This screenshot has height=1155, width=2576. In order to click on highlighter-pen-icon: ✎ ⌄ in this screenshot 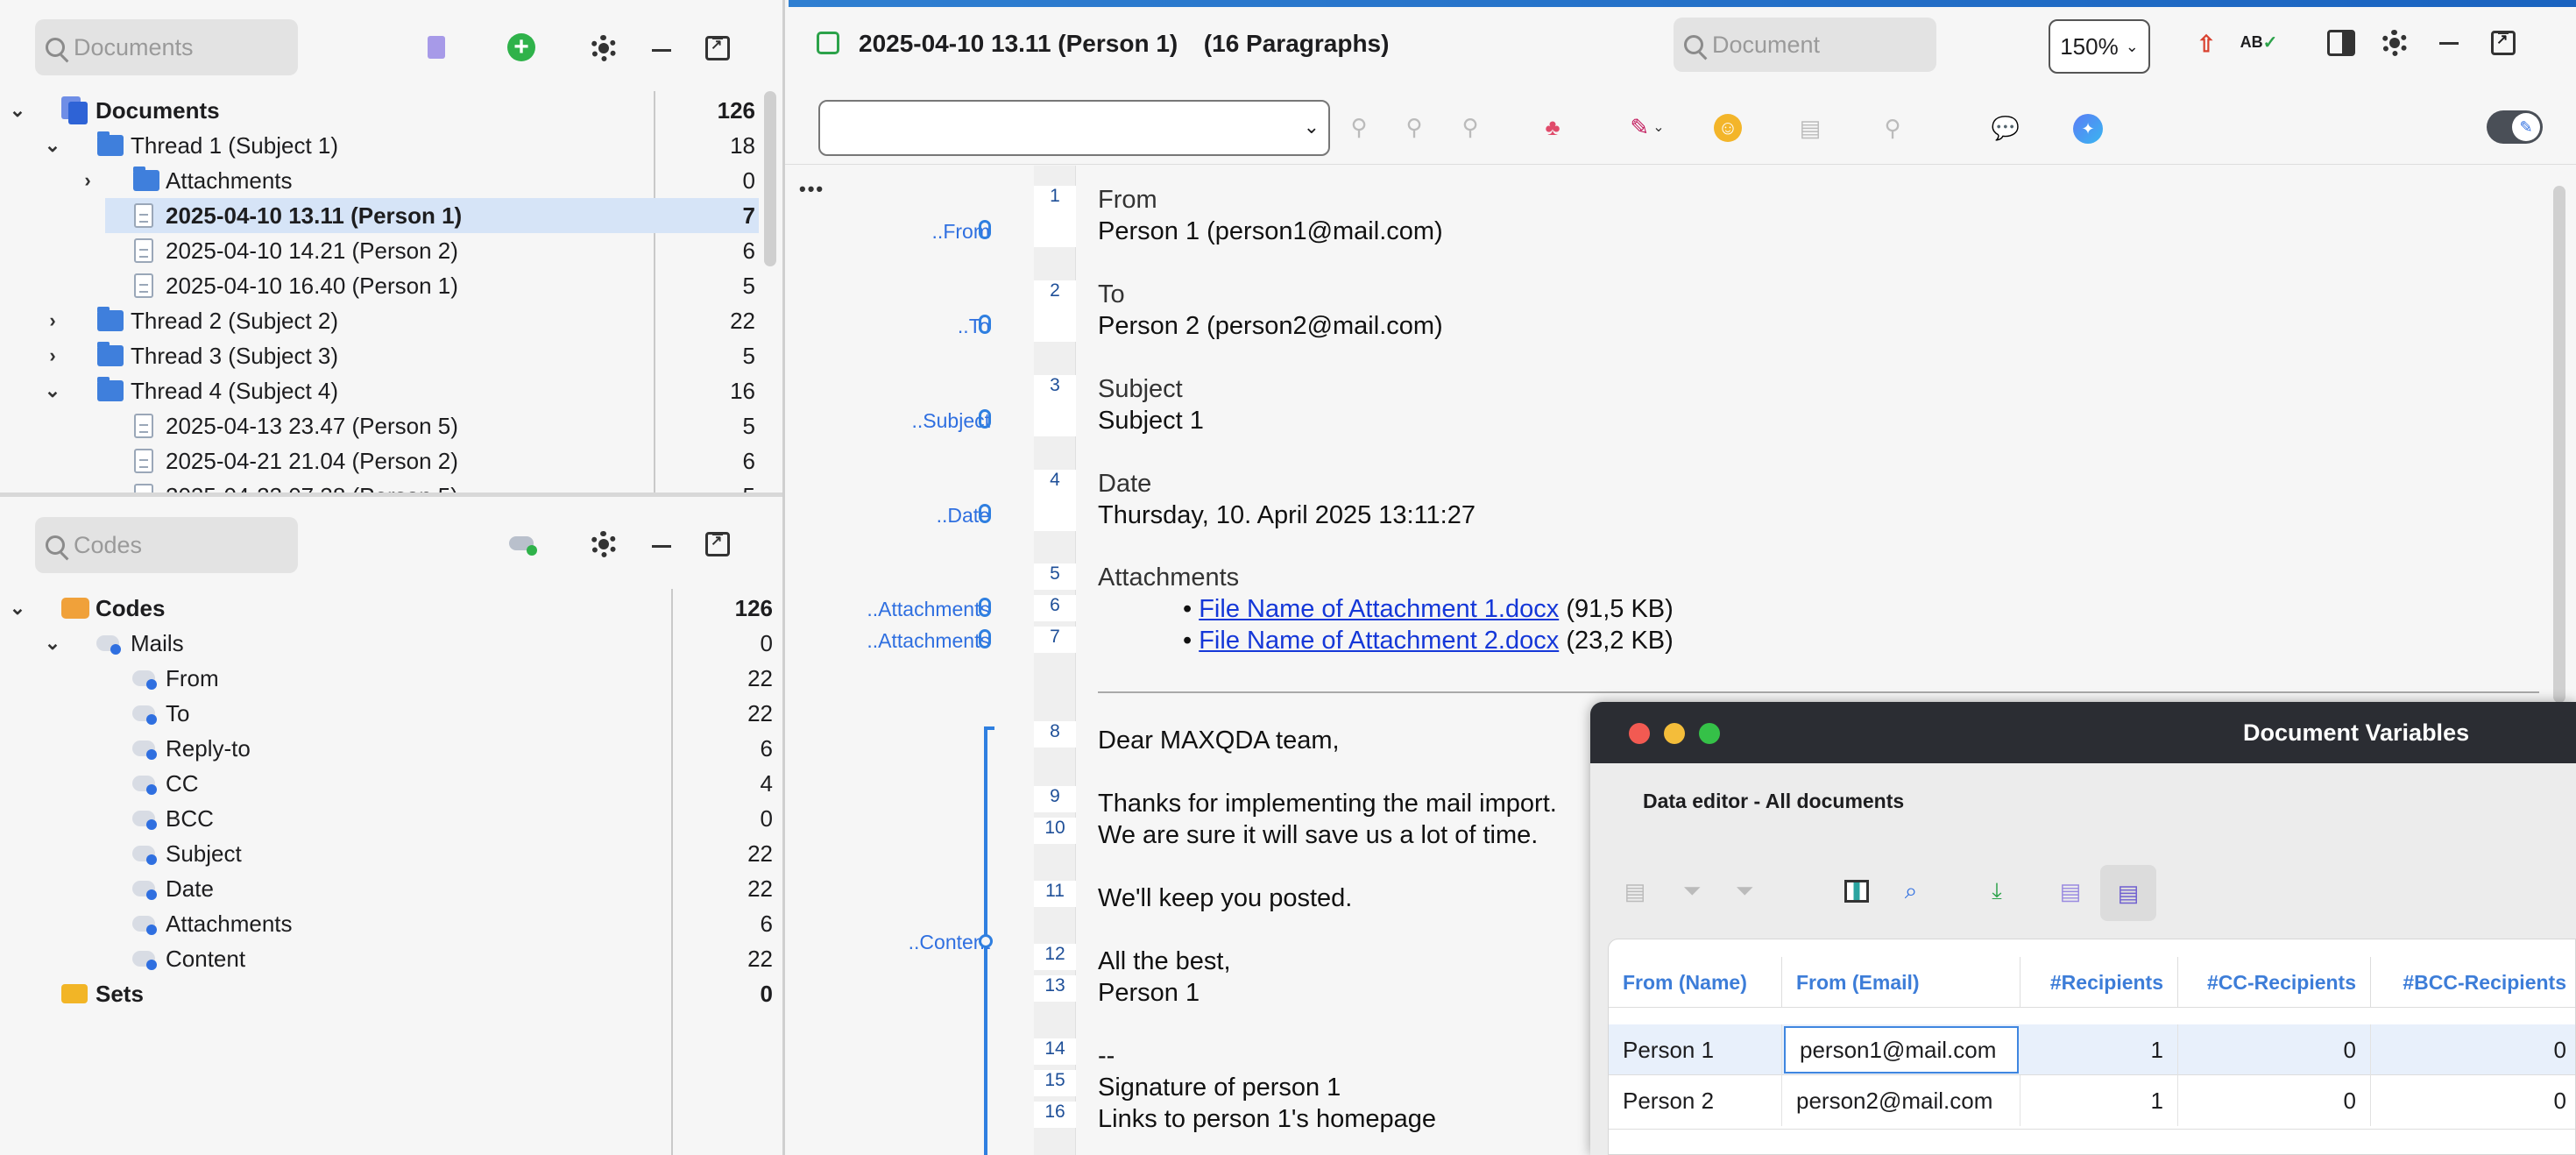, I will do `click(1647, 127)`.